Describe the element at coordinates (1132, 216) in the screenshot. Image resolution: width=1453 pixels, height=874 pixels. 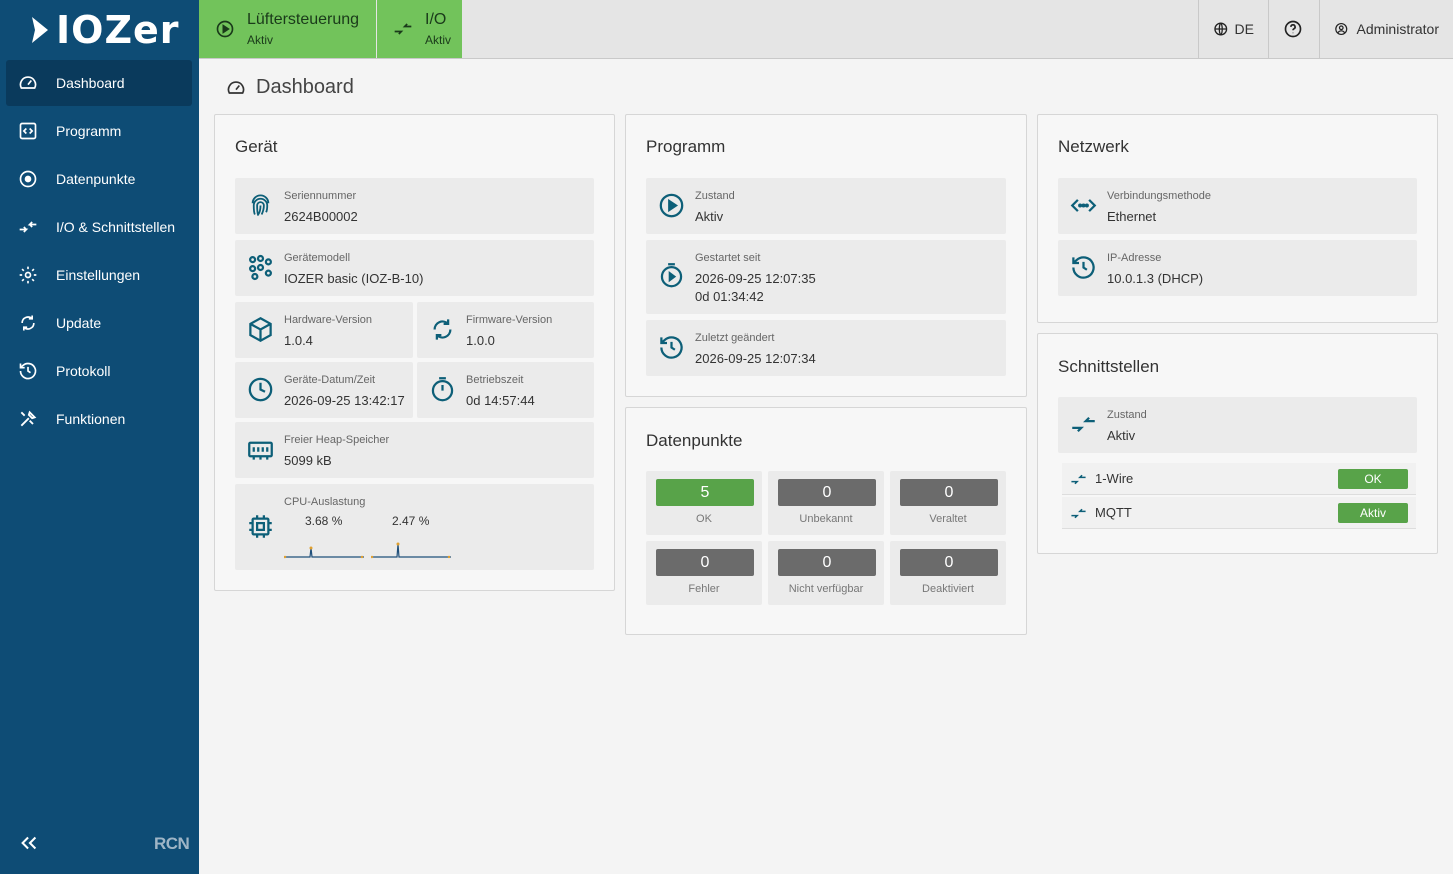
I see `network-method-value: Ethernet` at that location.